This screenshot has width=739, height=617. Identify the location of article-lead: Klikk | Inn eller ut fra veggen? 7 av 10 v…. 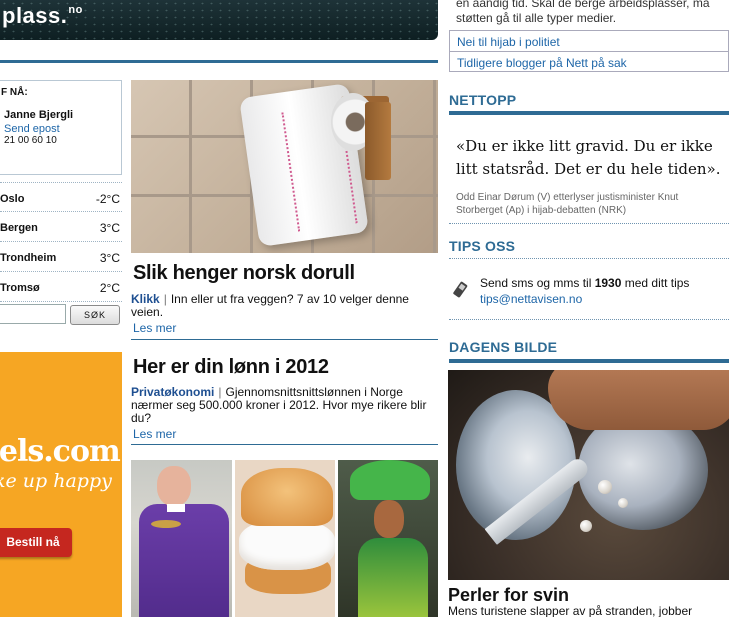
(270, 305).